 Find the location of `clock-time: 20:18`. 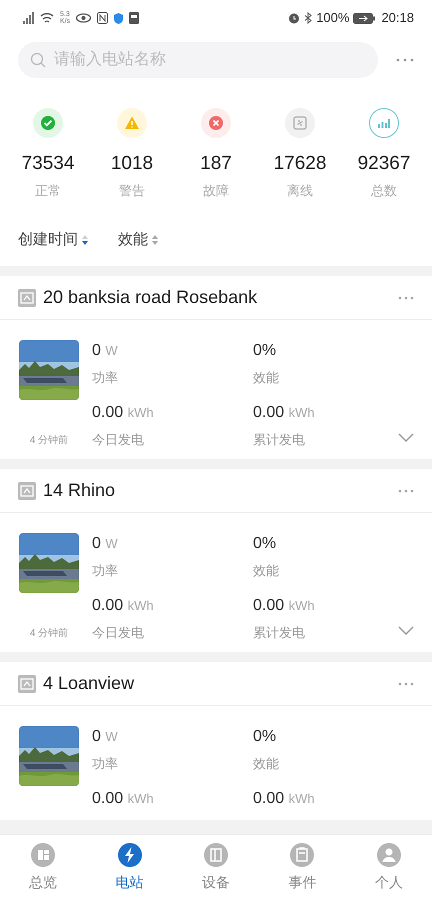

clock-time: 20:18 is located at coordinates (397, 18).